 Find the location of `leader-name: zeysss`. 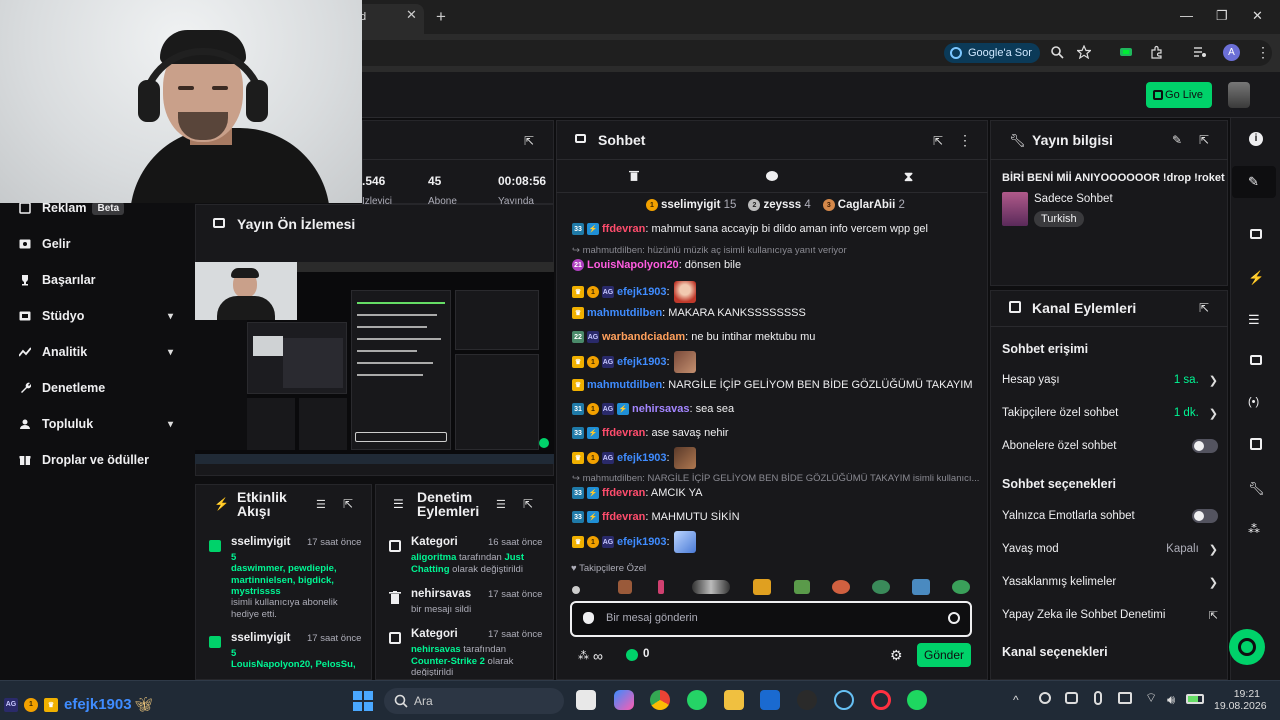

leader-name: zeysss is located at coordinates (782, 205).